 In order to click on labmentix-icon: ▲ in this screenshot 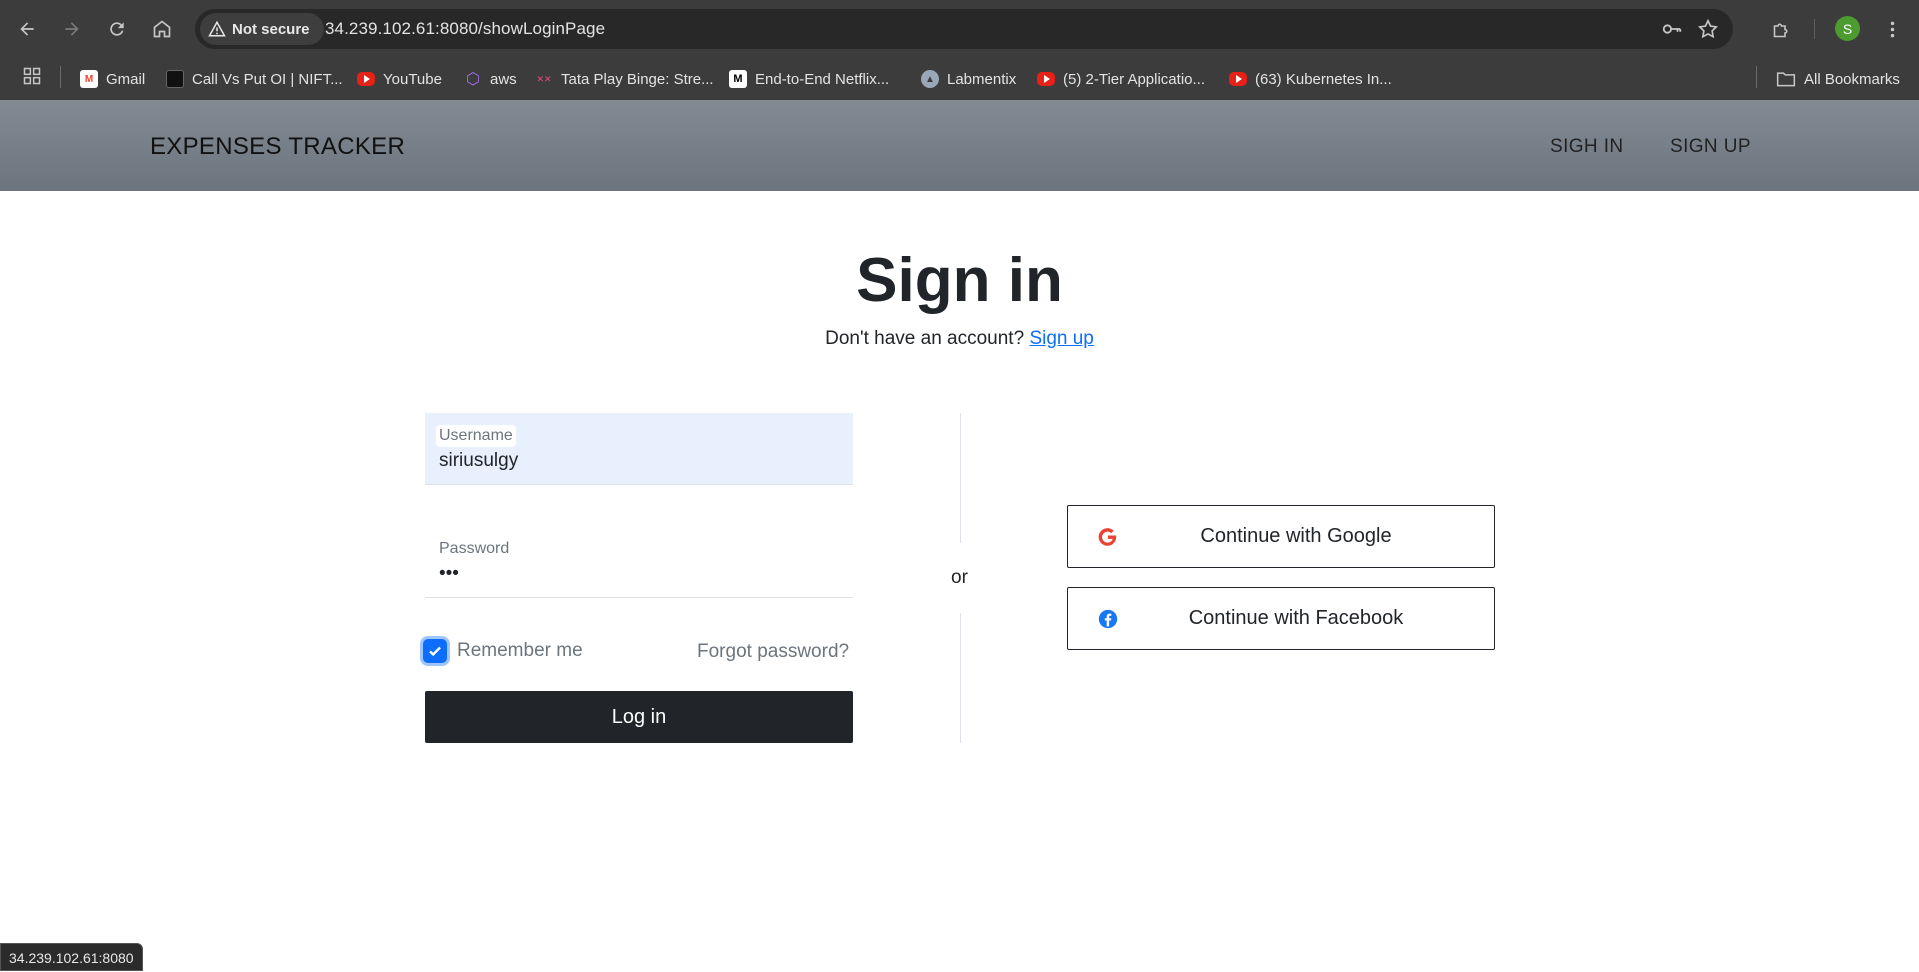, I will do `click(930, 79)`.